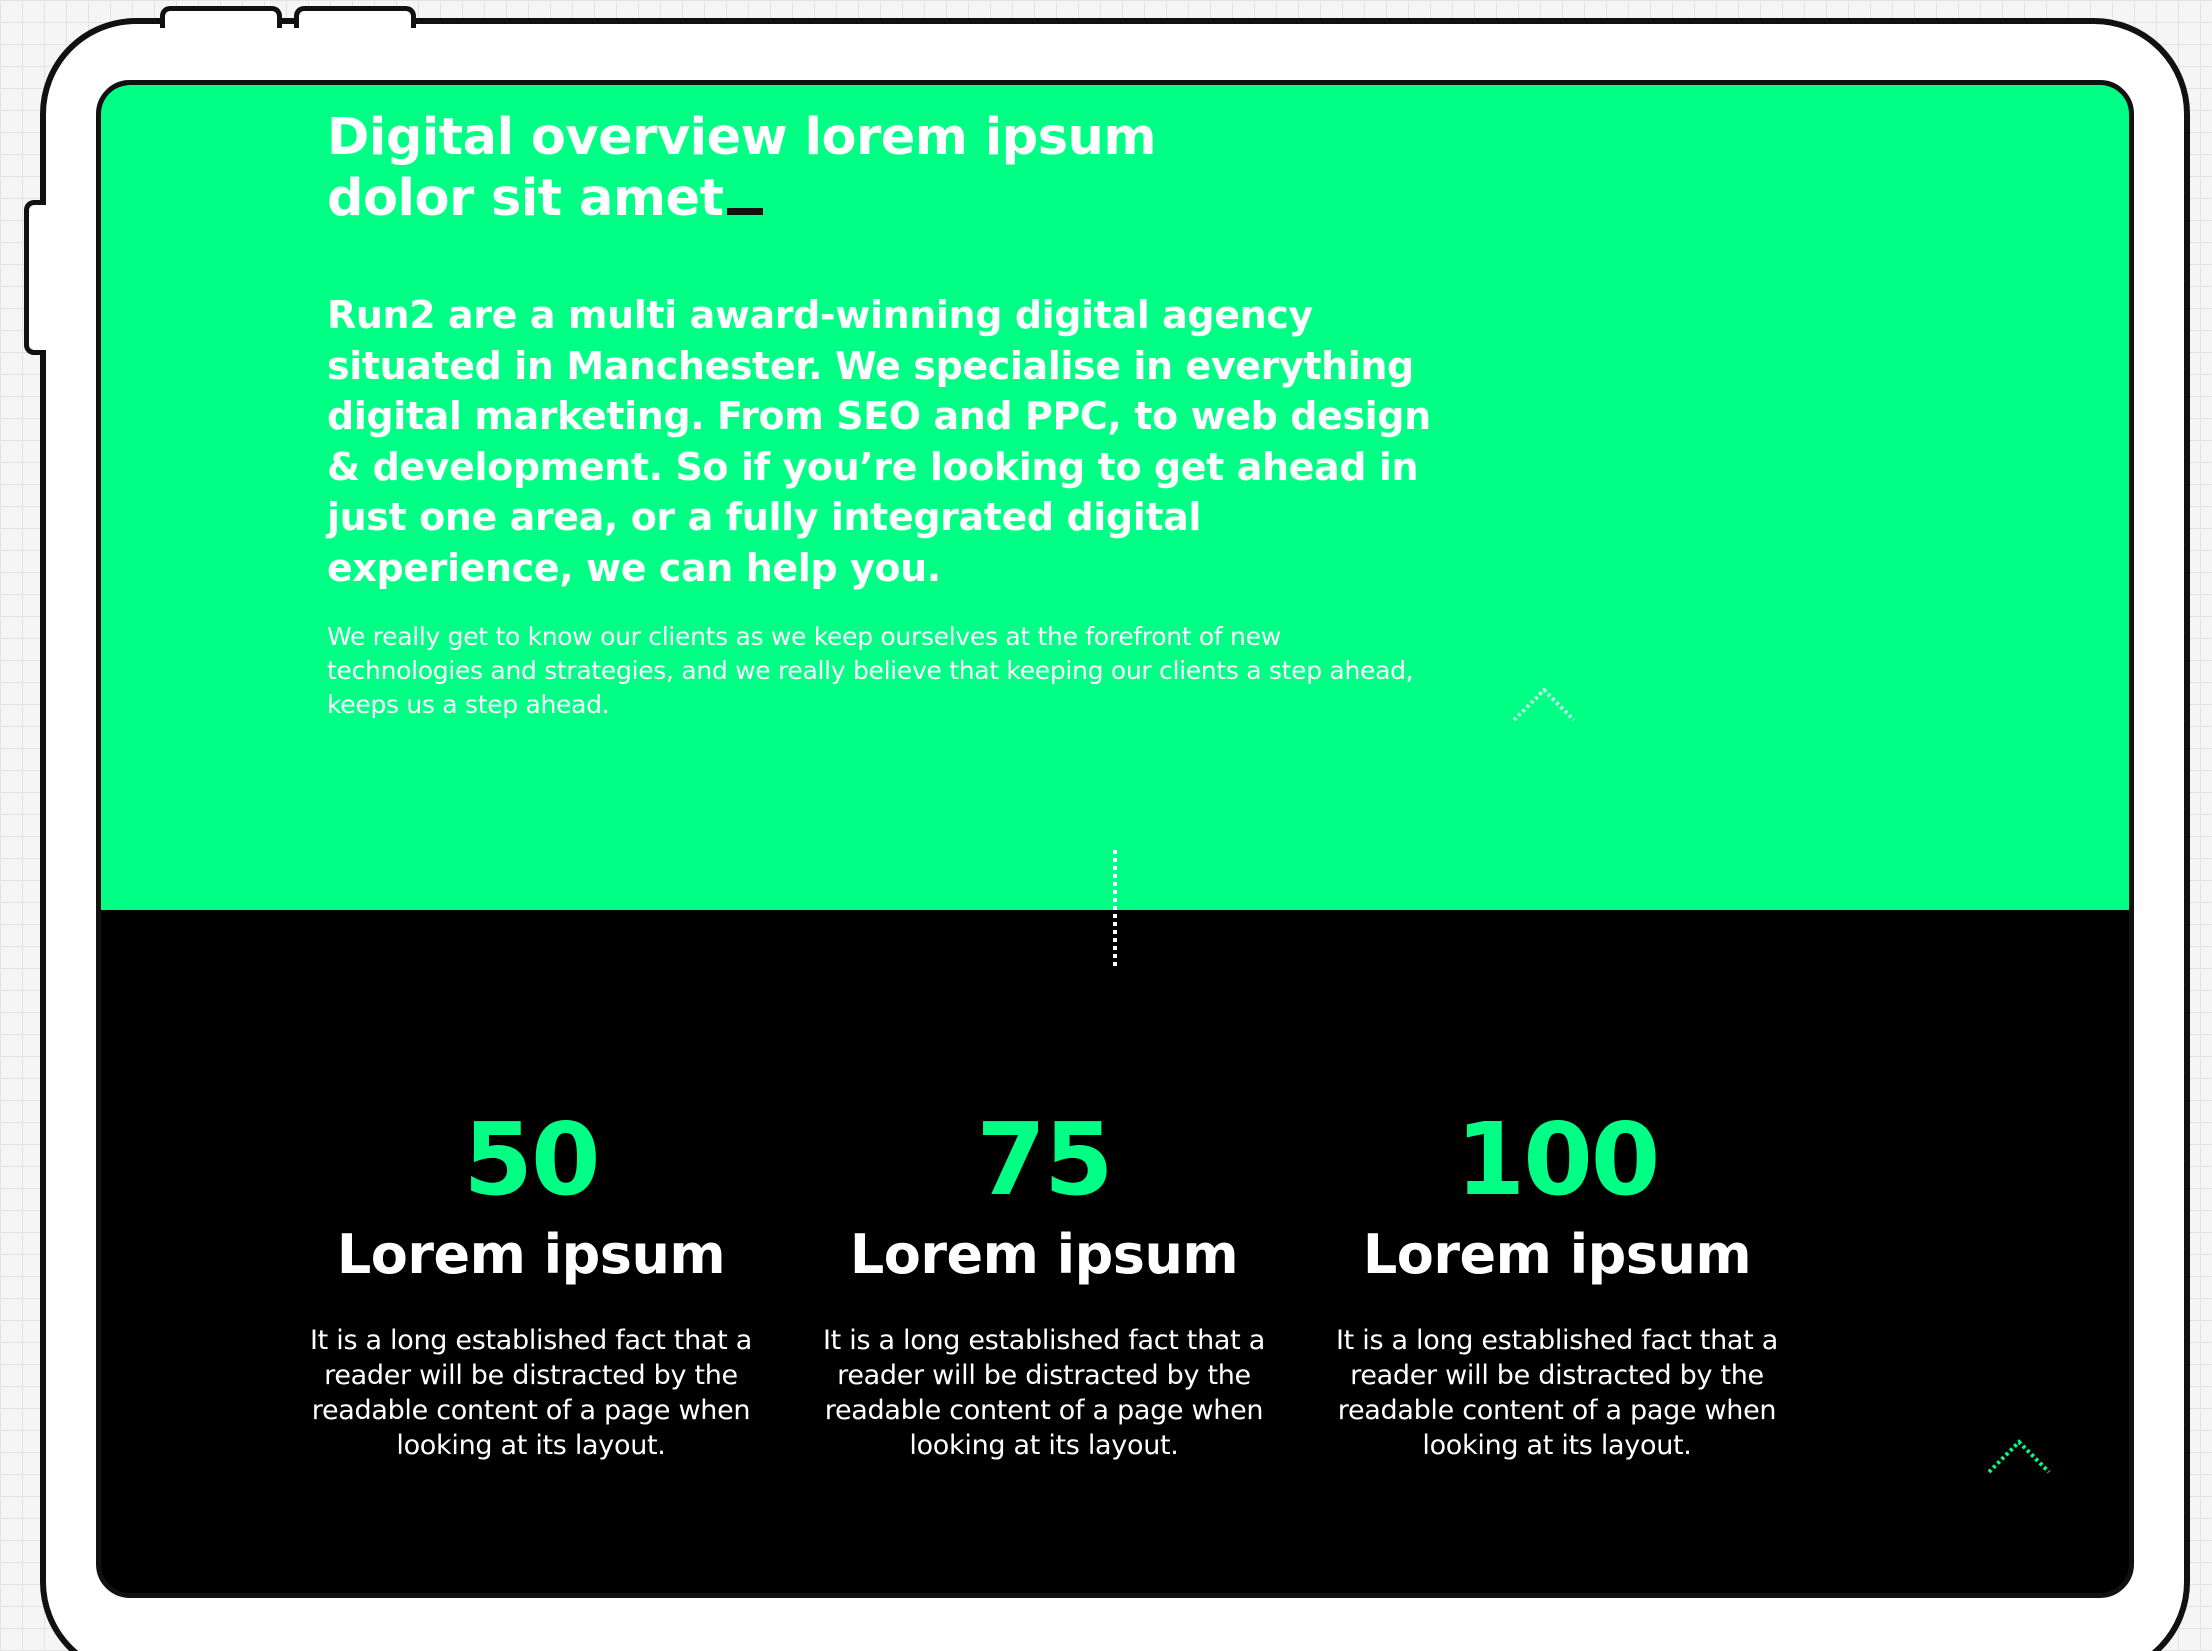  I want to click on page-title-line-2: dolor sit amet, so click(827, 198).